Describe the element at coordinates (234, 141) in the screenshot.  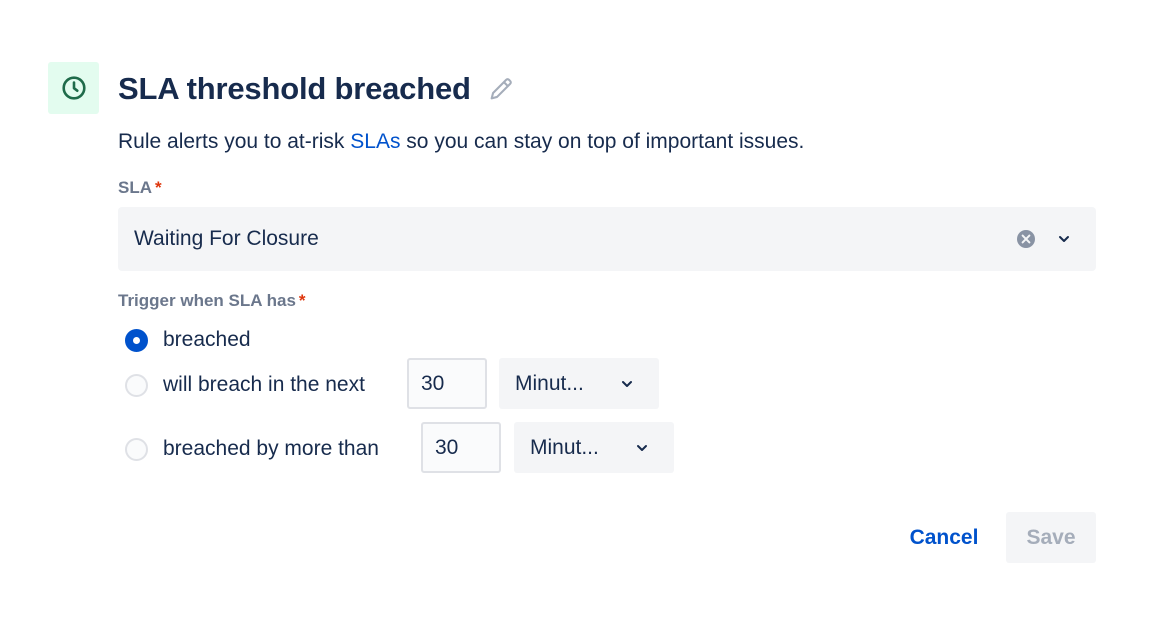
I see `description-text-start: Rule alerts you to at-risk` at that location.